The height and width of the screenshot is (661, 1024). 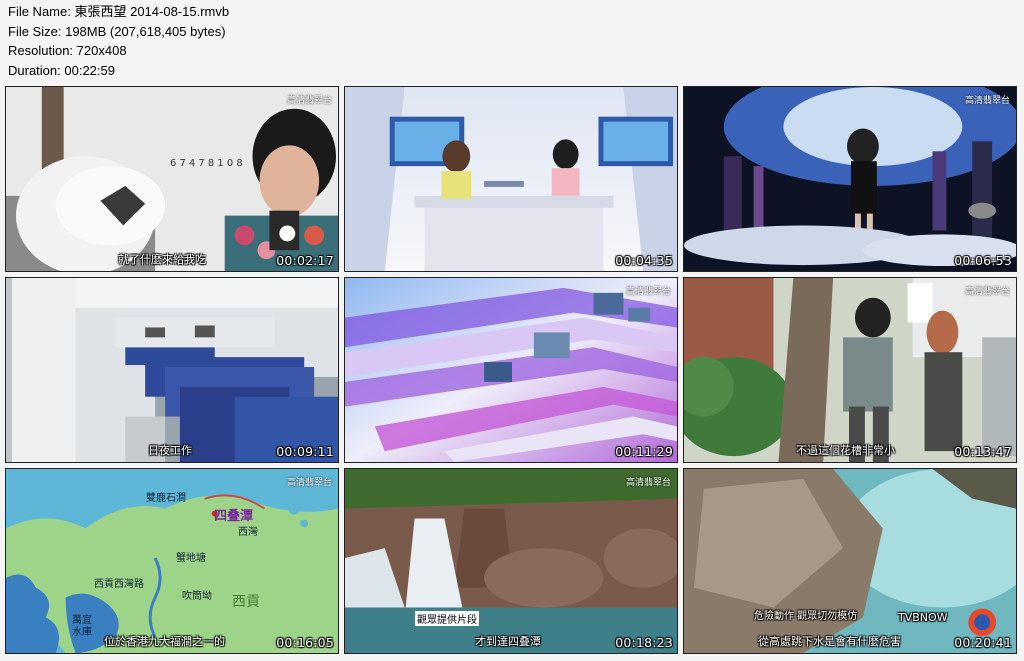 I want to click on subtitle: 就了什麼來給我吃, so click(x=162, y=259).